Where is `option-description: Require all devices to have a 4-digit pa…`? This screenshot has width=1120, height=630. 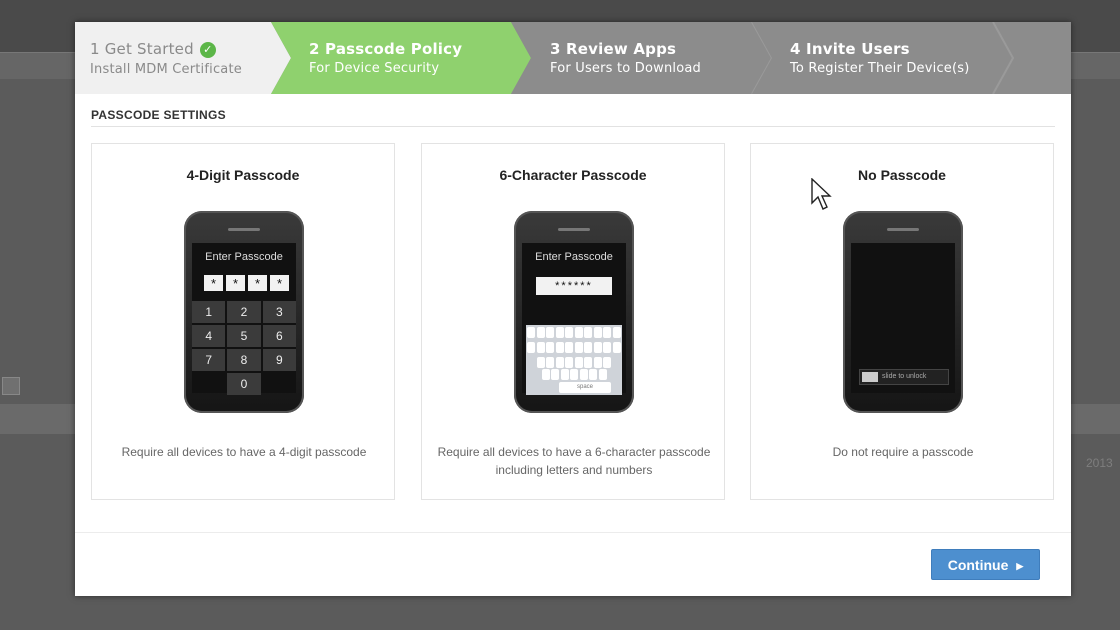 option-description: Require all devices to have a 4-digit pa… is located at coordinates (244, 452).